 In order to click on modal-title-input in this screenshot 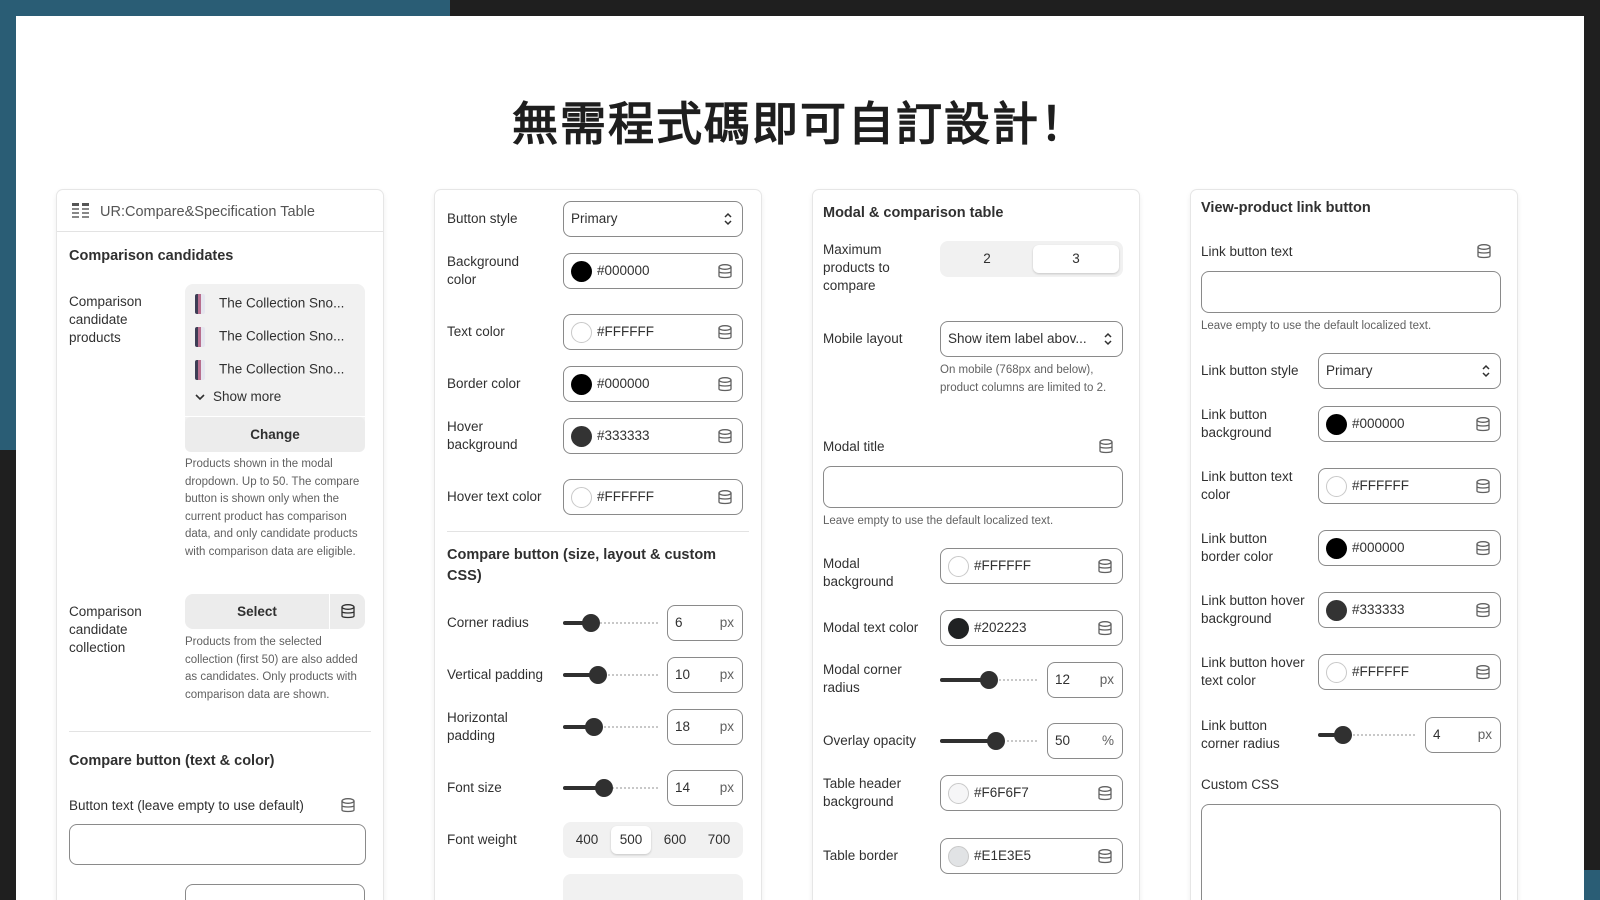, I will do `click(973, 487)`.